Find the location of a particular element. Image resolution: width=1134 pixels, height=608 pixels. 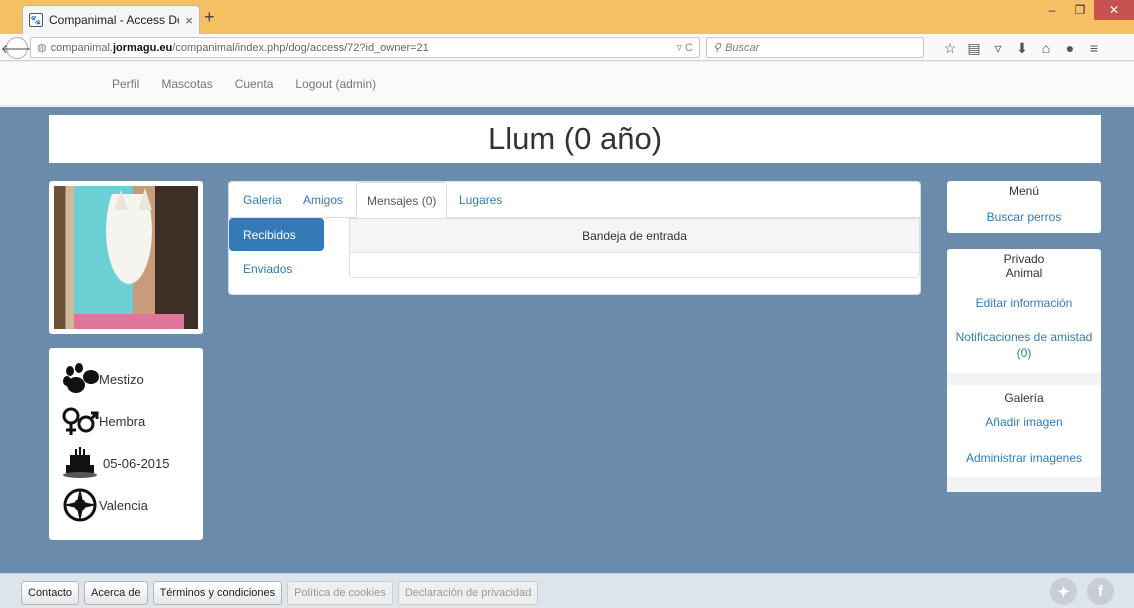

browser-toolbar: ☆ ▤ ▿ ⬇ ⌂ ● ≡ is located at coordinates (1022, 48).